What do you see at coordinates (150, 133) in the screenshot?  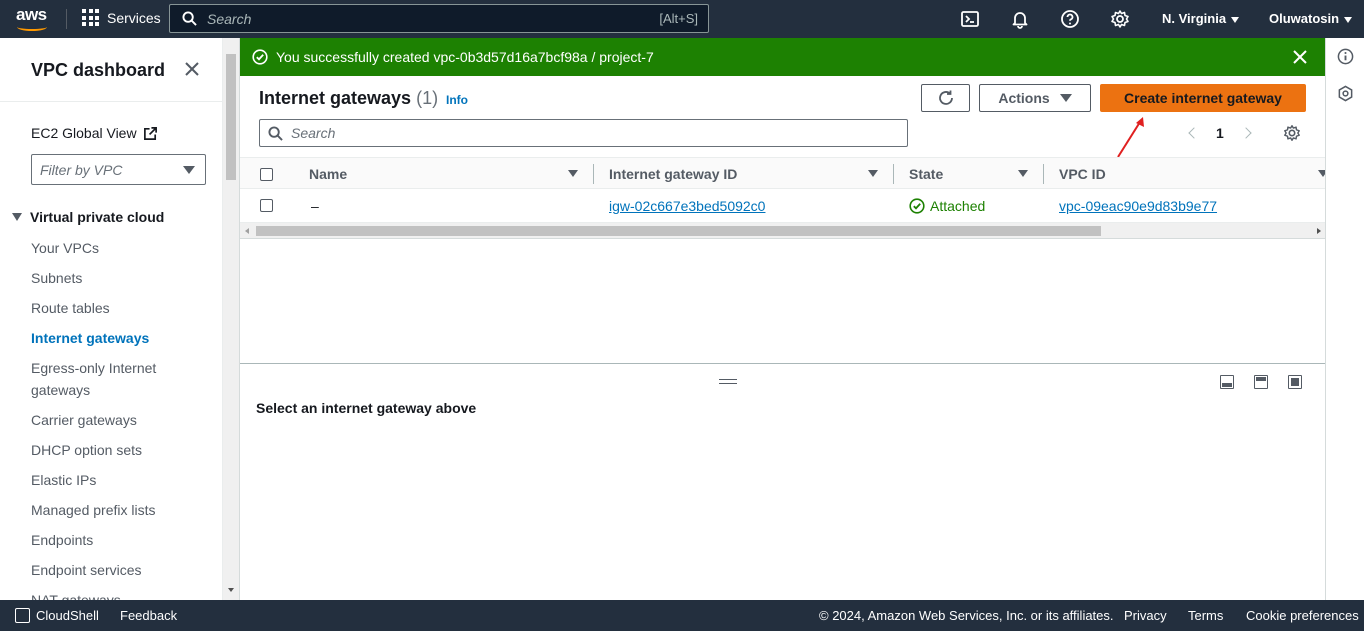 I see `external-link-icon` at bounding box center [150, 133].